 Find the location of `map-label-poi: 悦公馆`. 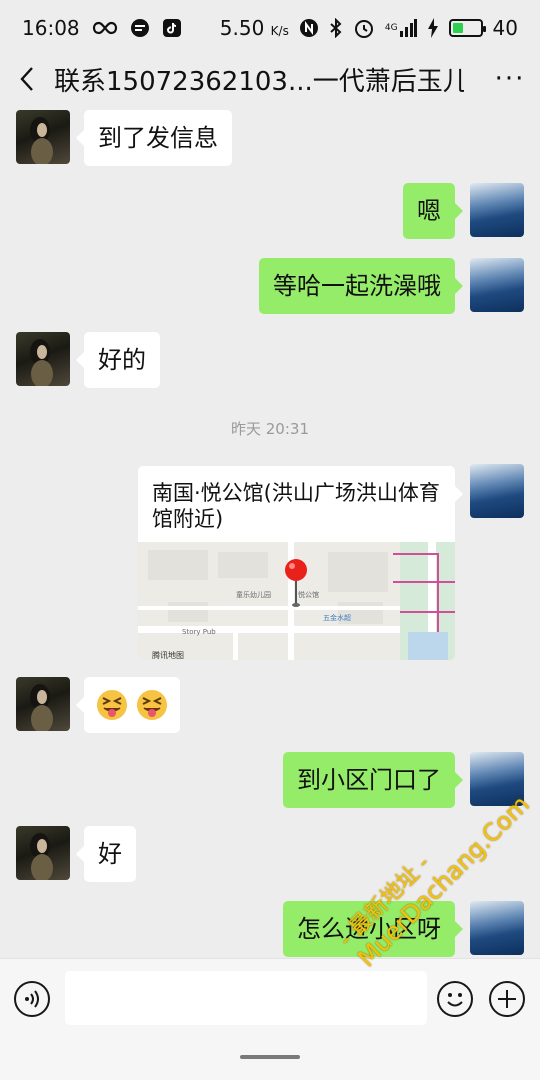

map-label-poi: 悦公馆 is located at coordinates (308, 594).